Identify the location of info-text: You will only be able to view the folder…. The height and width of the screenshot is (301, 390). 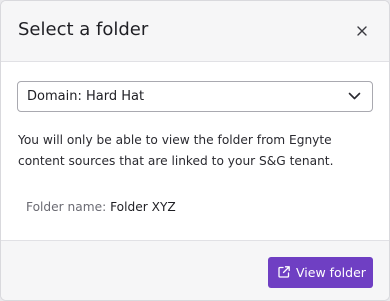
(198, 151).